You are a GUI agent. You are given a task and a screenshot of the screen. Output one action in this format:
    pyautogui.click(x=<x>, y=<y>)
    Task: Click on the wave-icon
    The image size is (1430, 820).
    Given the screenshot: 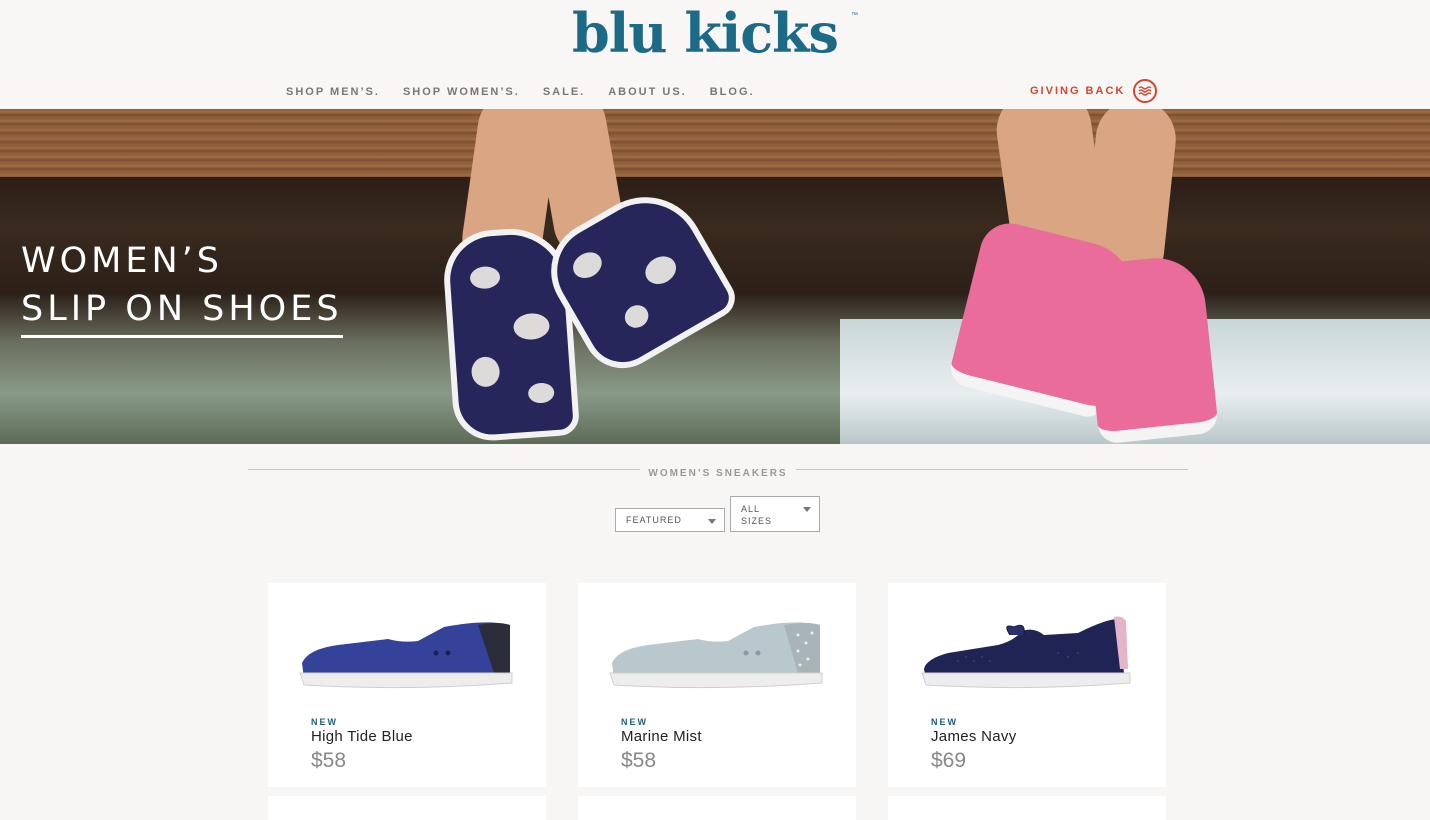 What is the action you would take?
    pyautogui.click(x=1145, y=91)
    